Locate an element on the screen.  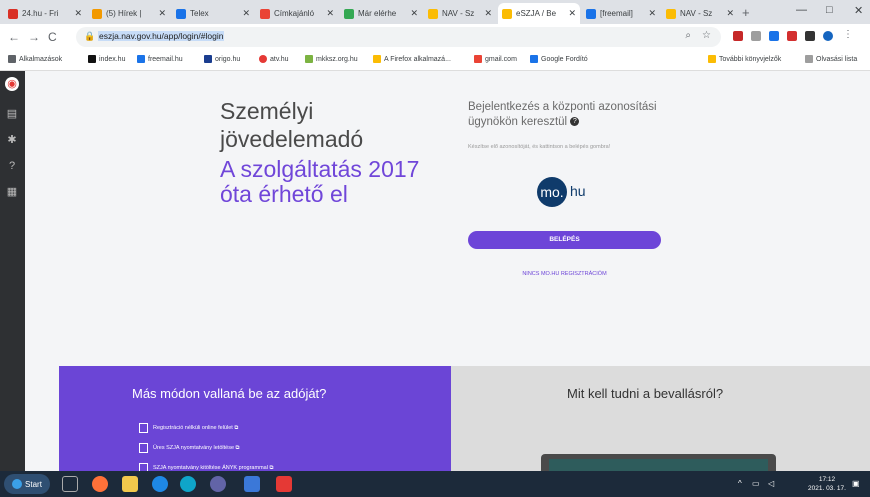
bookmark-atv: atv.hu is located at coordinates (274, 59).